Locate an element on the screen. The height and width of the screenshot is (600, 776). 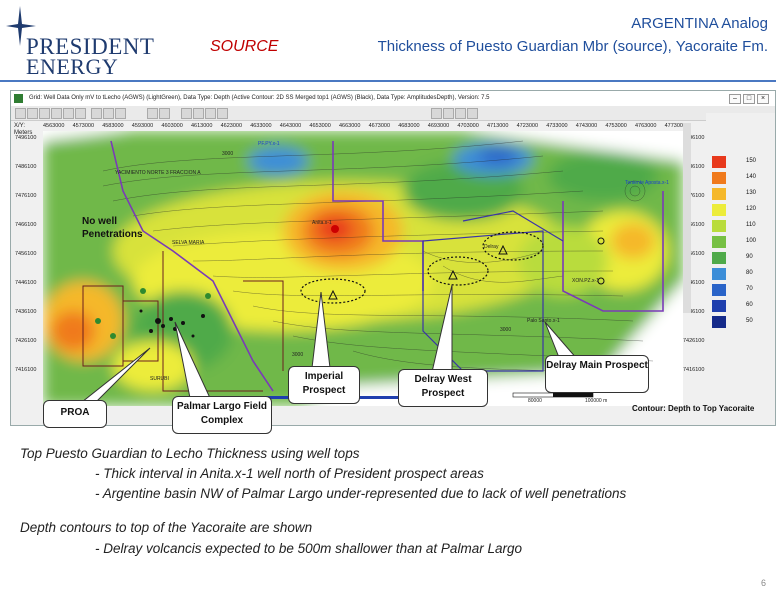
well-label: PF.PY.x-1 is located at coordinates (269, 144).